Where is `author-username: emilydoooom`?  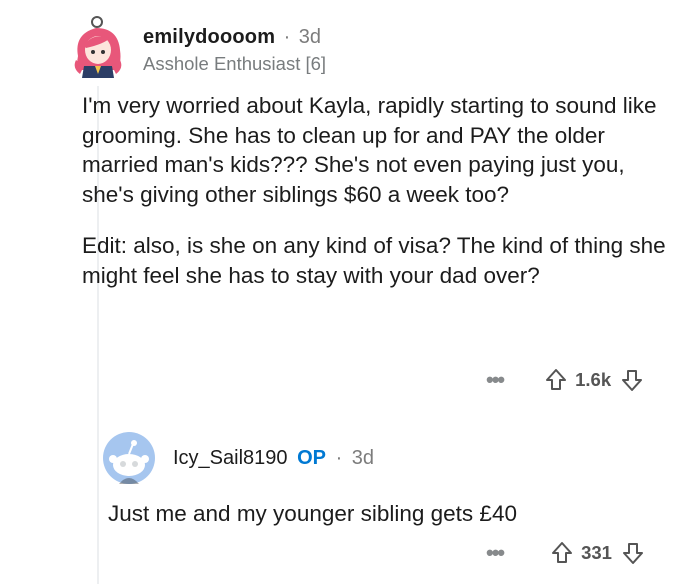 author-username: emilydoooom is located at coordinates (209, 37).